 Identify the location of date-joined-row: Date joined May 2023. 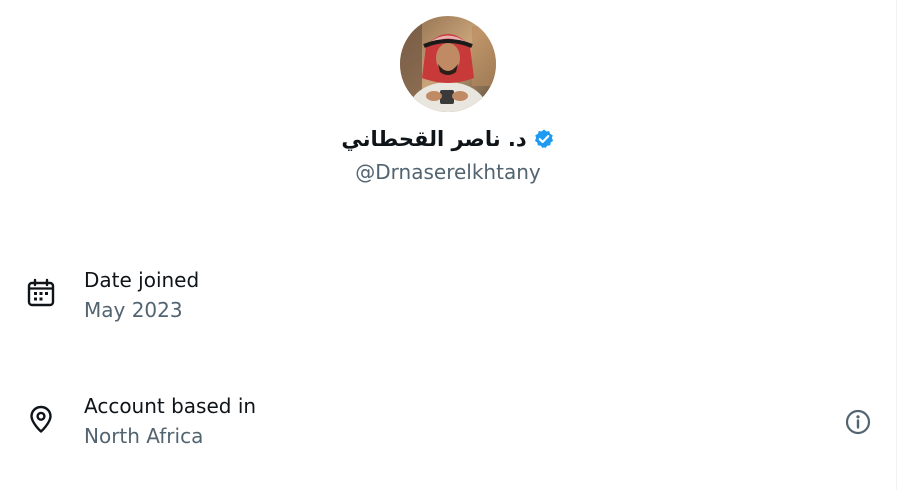
(448, 298).